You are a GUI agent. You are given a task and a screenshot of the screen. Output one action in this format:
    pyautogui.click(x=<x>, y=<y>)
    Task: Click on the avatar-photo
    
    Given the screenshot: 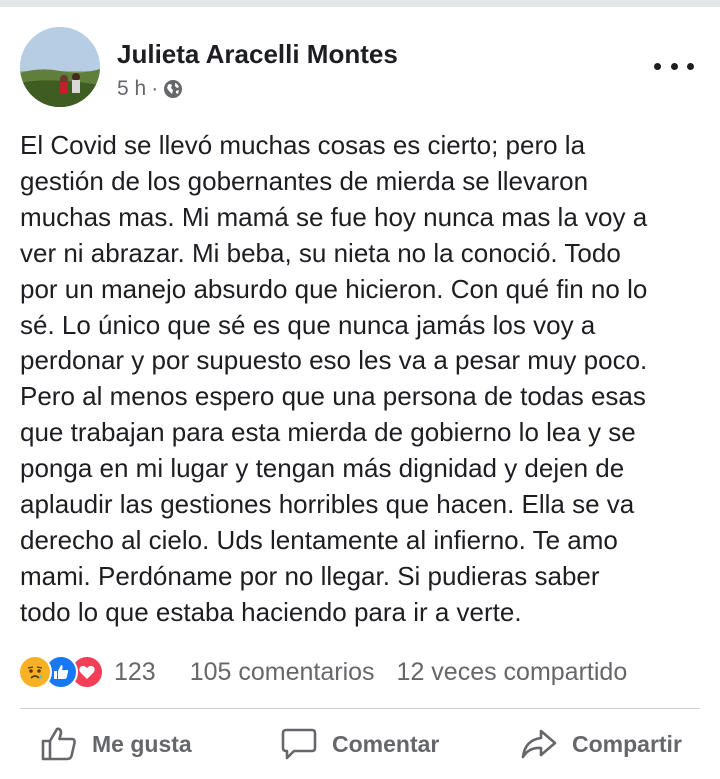 What is the action you would take?
    pyautogui.click(x=60, y=67)
    